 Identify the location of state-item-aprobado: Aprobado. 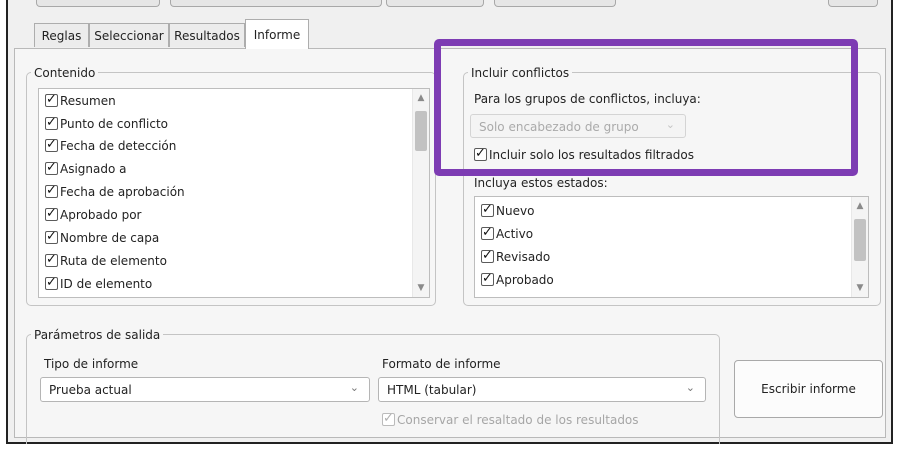
(517, 279).